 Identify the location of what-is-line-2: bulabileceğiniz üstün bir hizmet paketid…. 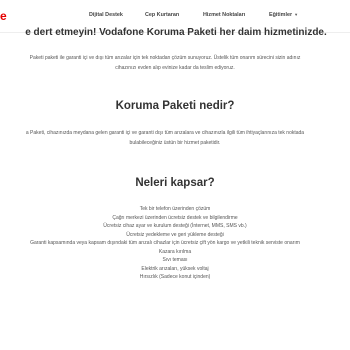
(175, 142).